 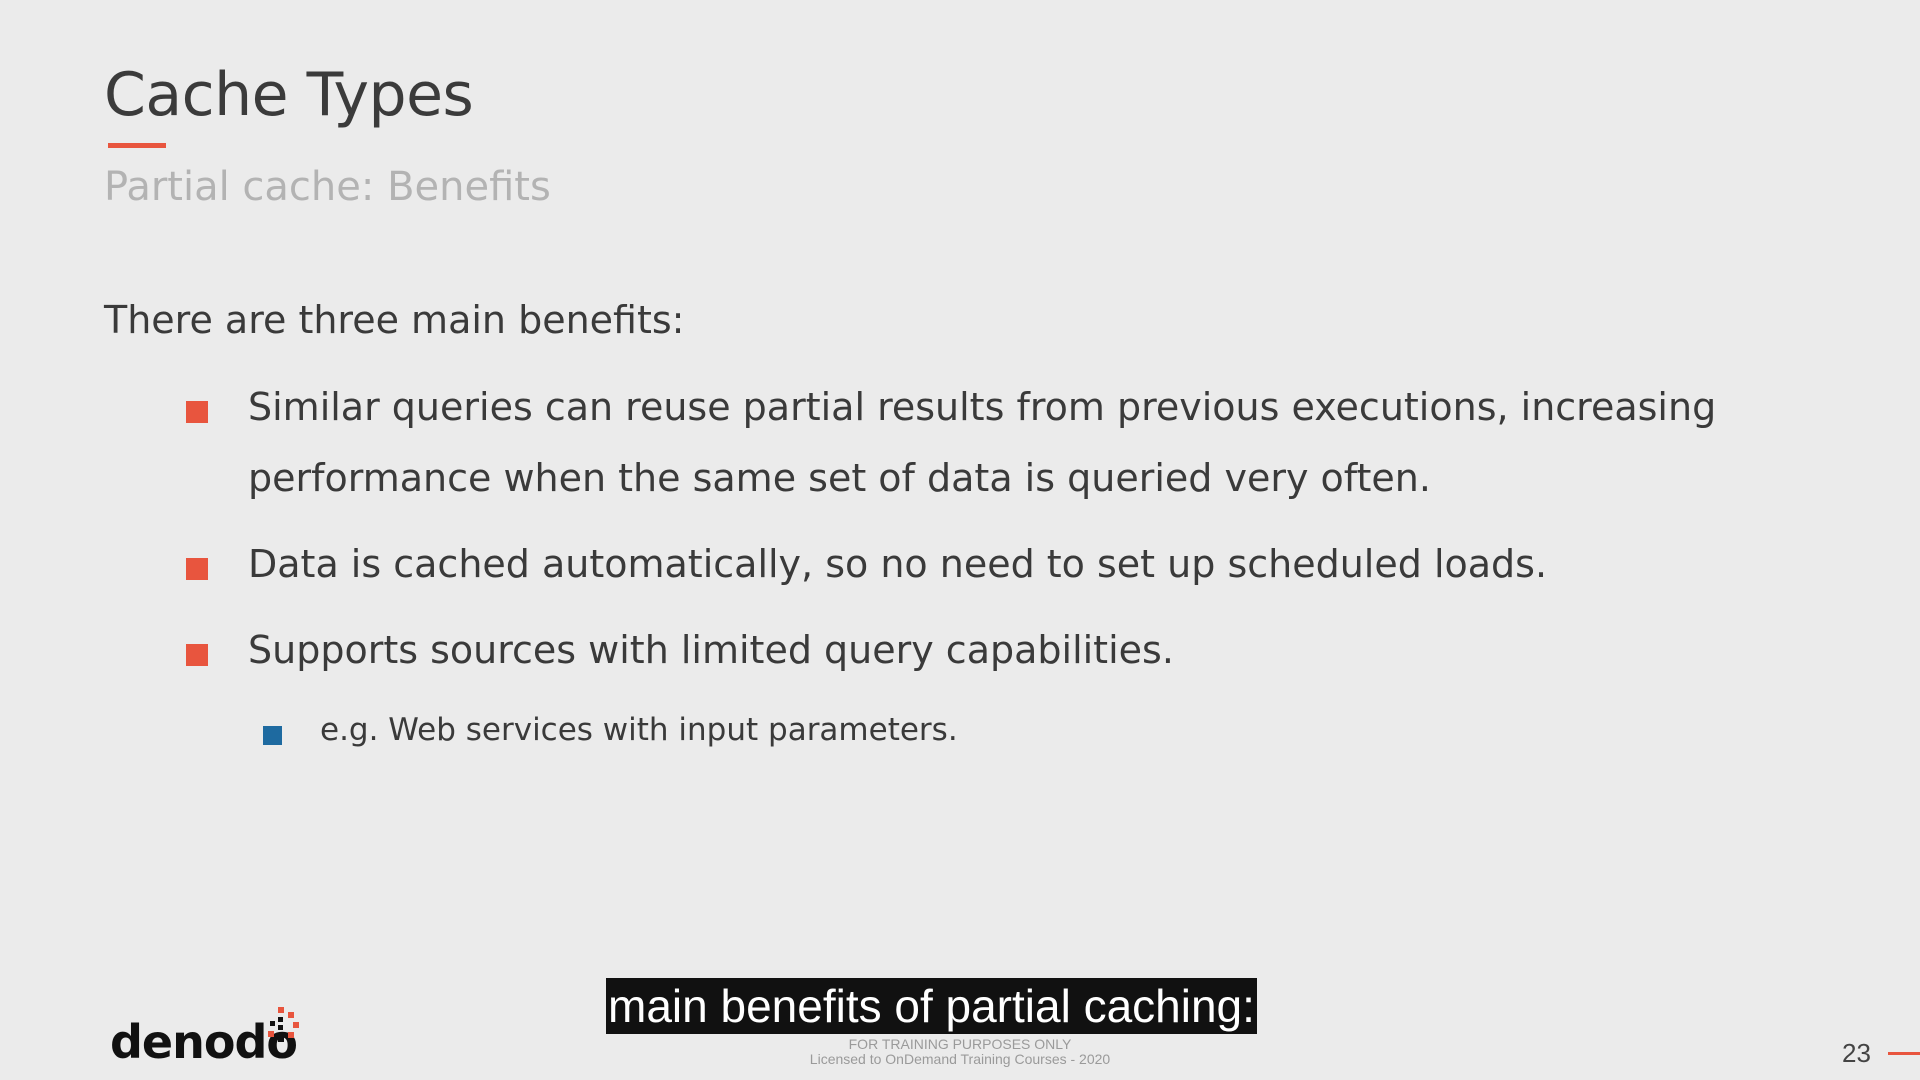 What do you see at coordinates (272, 735) in the screenshot?
I see `sub-bullet-square-icon` at bounding box center [272, 735].